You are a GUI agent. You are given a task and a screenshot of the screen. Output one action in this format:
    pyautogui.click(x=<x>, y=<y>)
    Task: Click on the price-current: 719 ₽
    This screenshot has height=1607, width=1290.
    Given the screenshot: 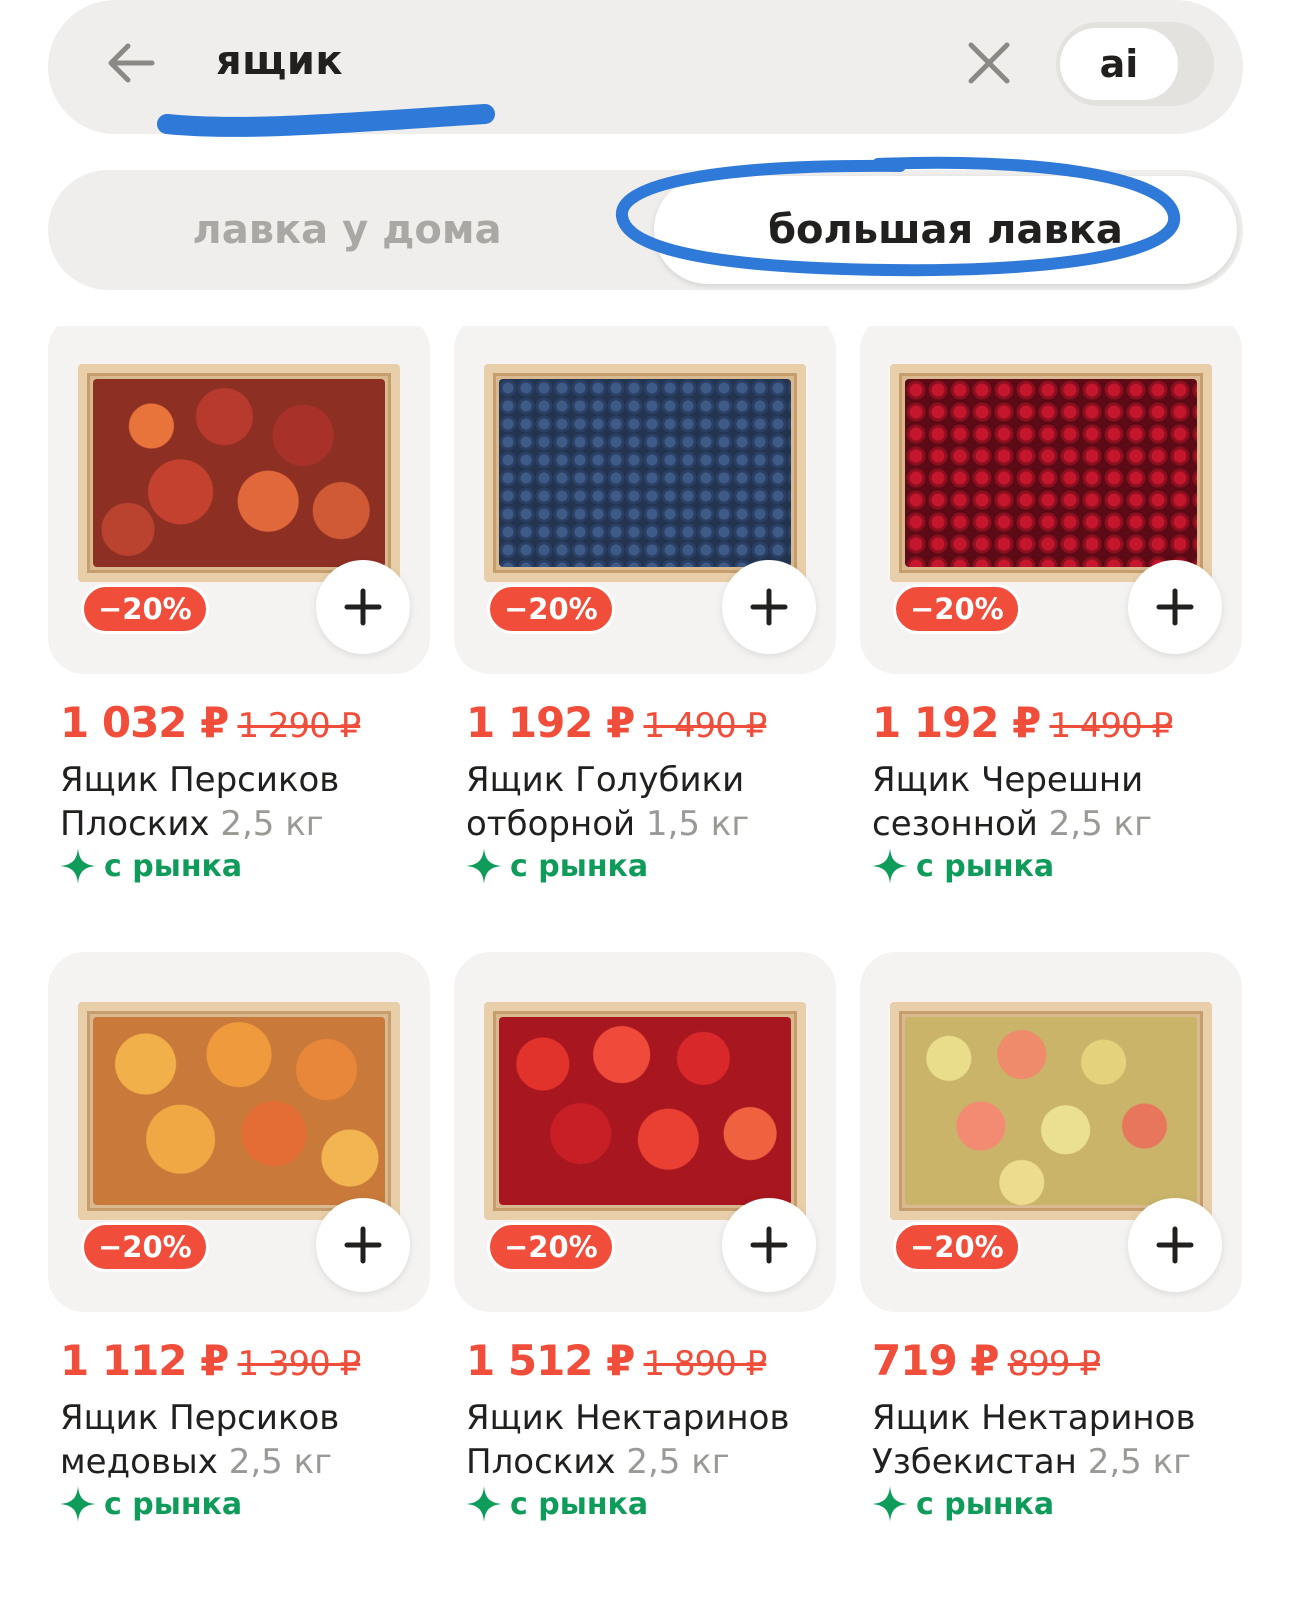 What is the action you would take?
    pyautogui.click(x=936, y=1360)
    